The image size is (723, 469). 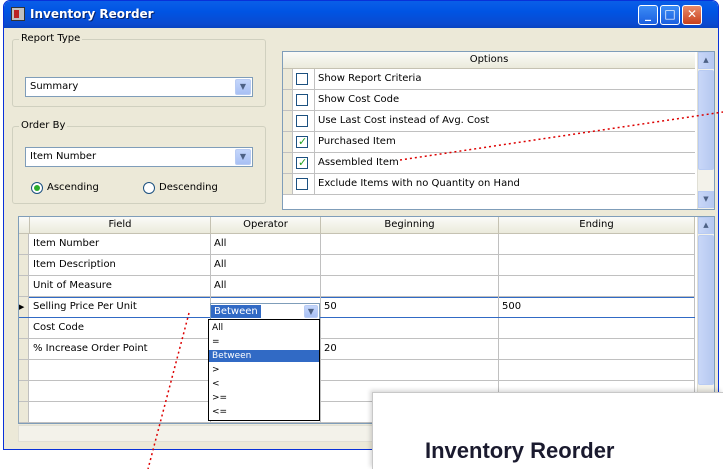 I want to click on assembled-item-checkbox, so click(x=302, y=162).